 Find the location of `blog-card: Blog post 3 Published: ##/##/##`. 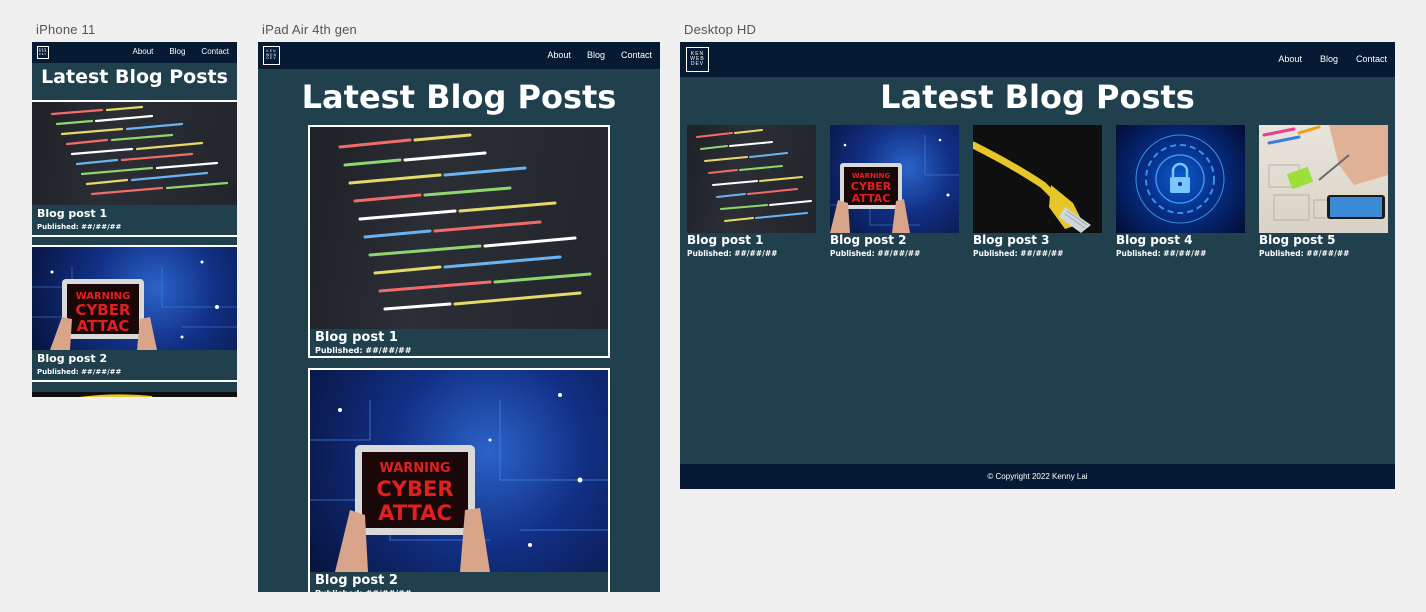

blog-card: Blog post 3 Published: ##/##/## is located at coordinates (1037, 192).